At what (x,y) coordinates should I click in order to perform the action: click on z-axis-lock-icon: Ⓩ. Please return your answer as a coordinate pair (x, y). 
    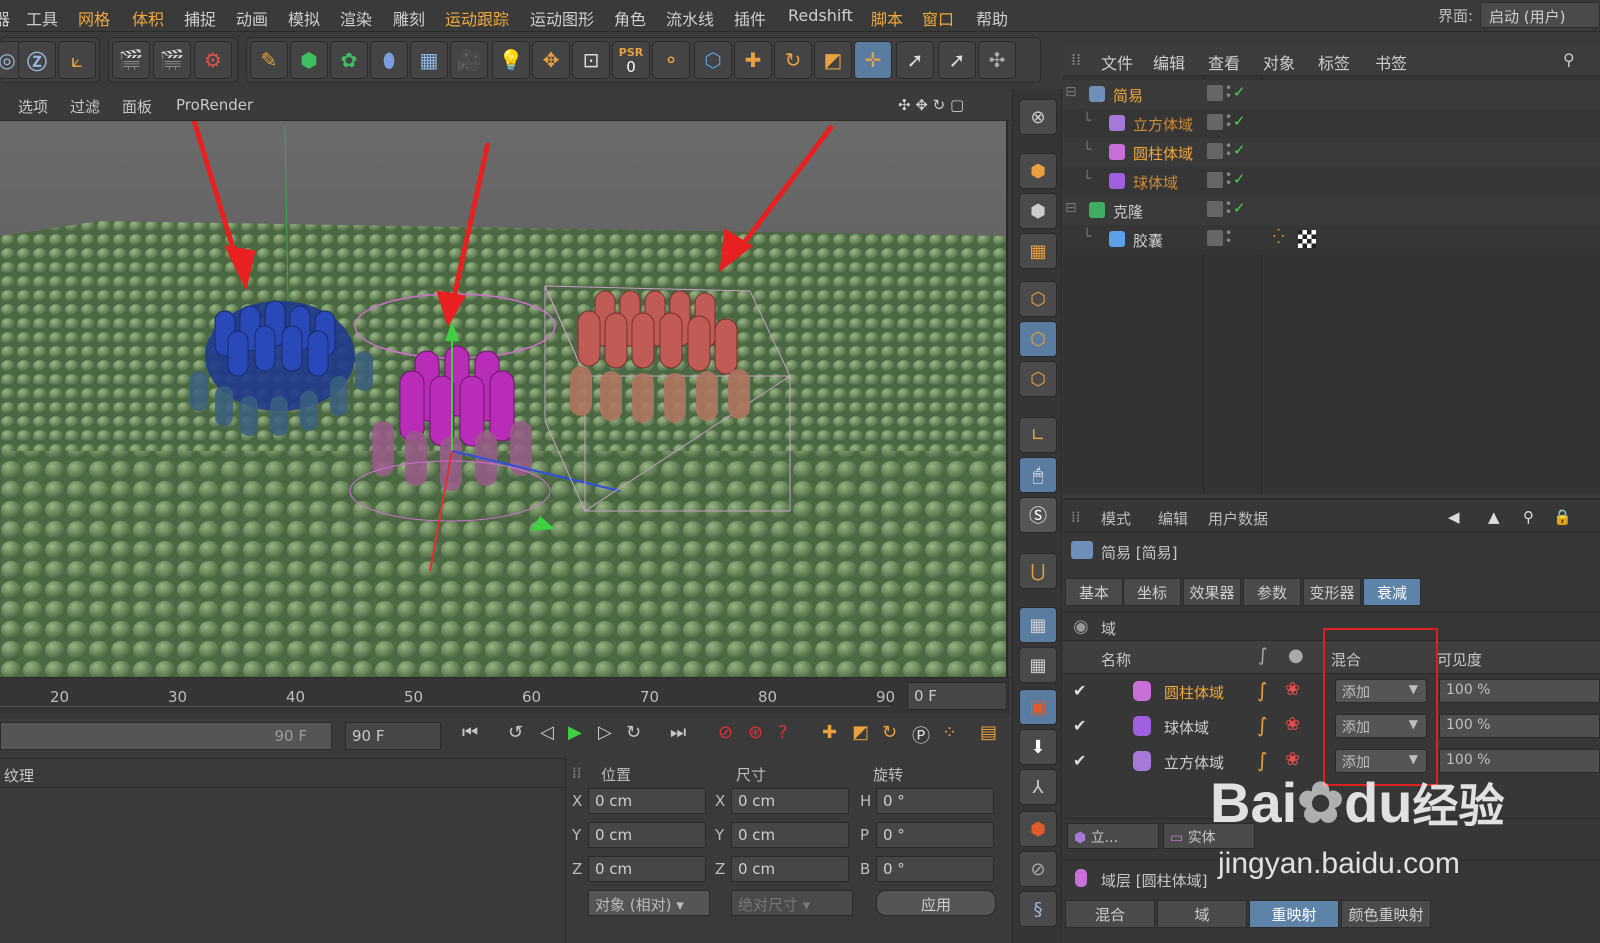
    Looking at the image, I should click on (37, 60).